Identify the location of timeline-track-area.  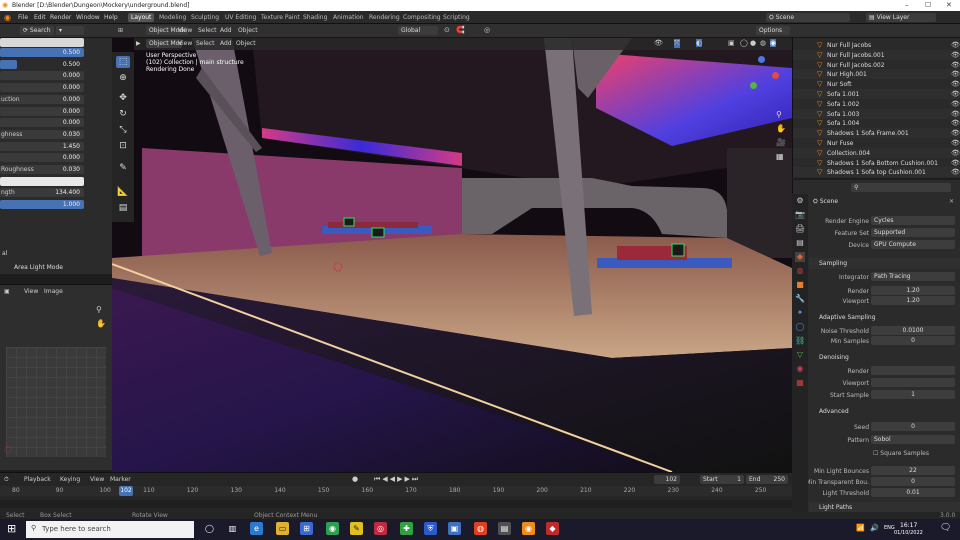
(396, 504).